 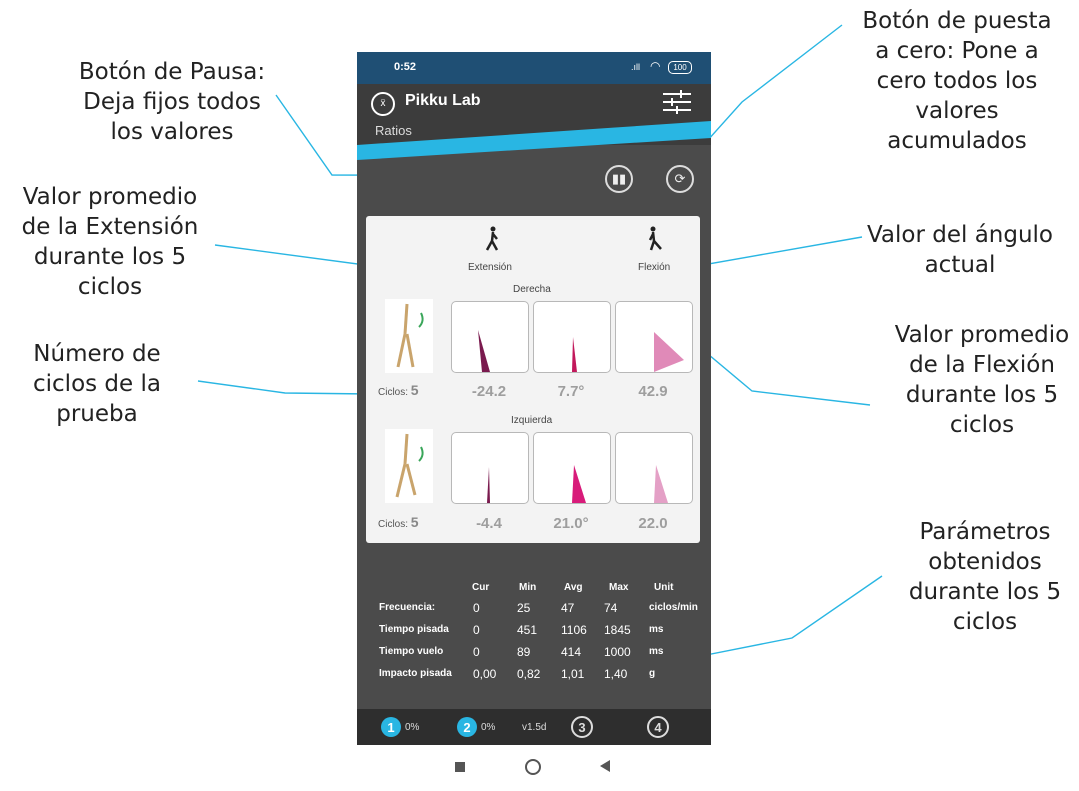 I want to click on flexion-label: Flexión, so click(x=654, y=267).